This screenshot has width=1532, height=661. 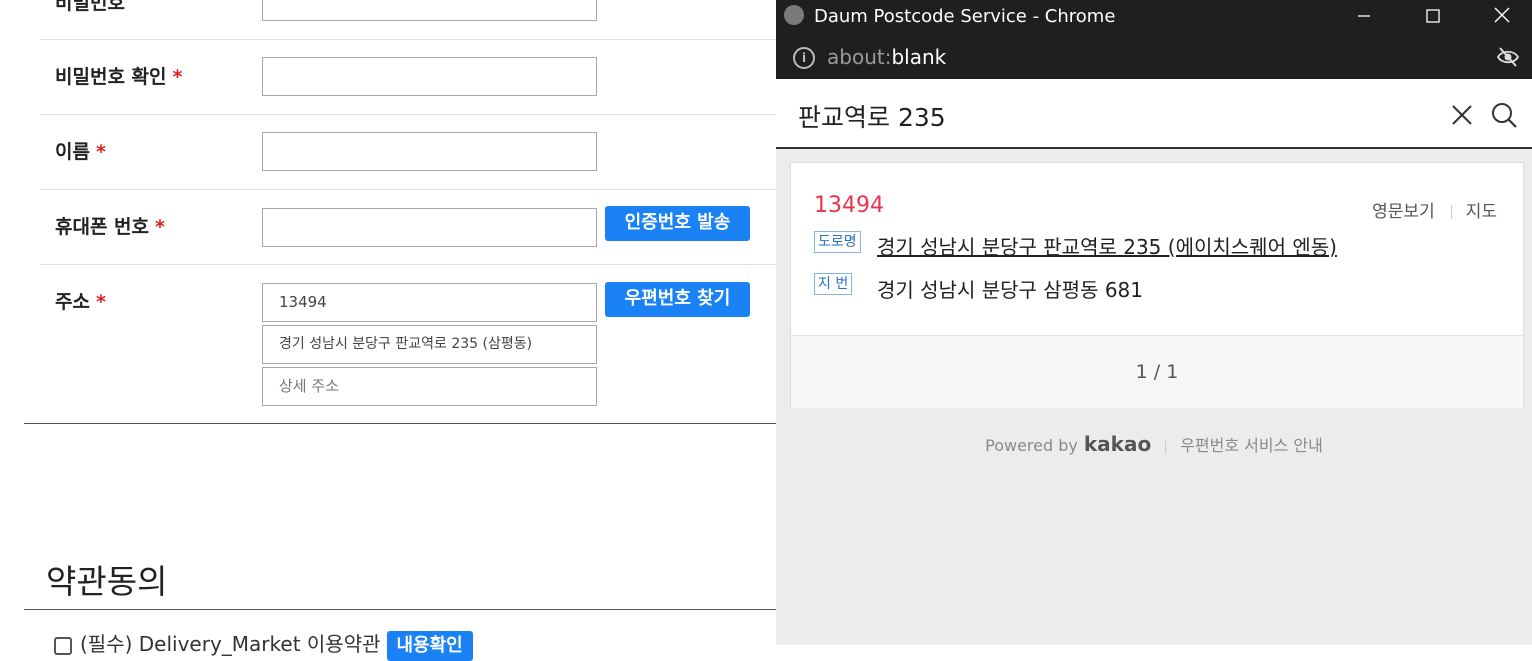 I want to click on address-bar: i about:blank, so click(x=1154, y=57).